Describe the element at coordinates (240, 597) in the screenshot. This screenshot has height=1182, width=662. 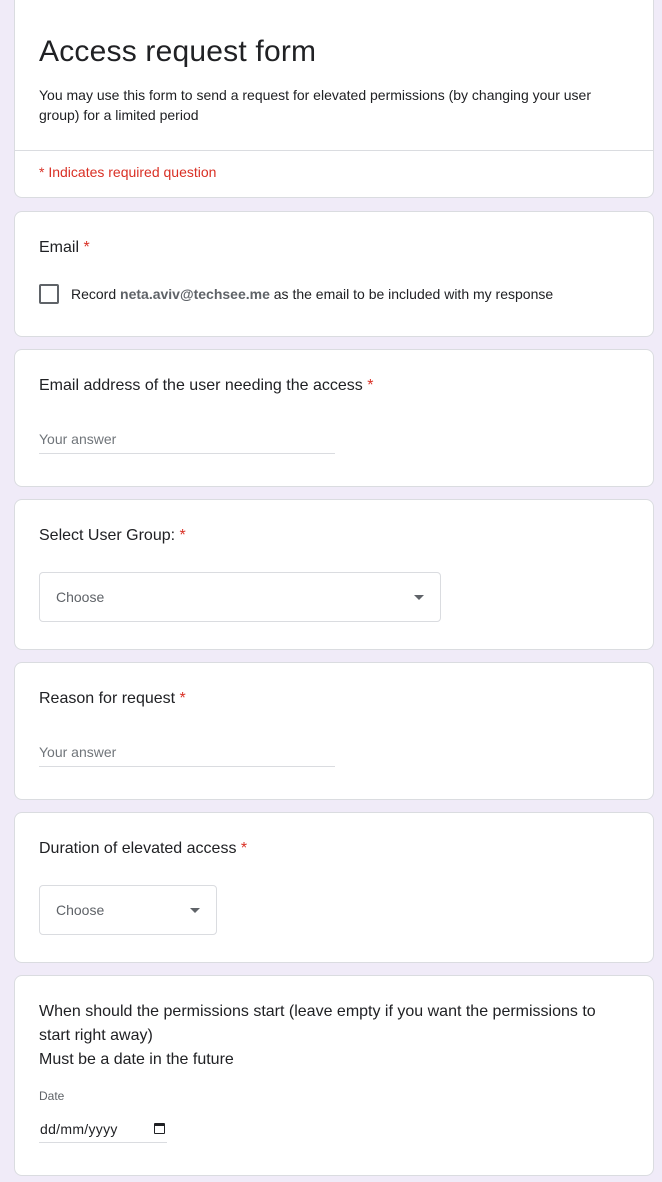
I see `user-group-dropdown: Choose` at that location.